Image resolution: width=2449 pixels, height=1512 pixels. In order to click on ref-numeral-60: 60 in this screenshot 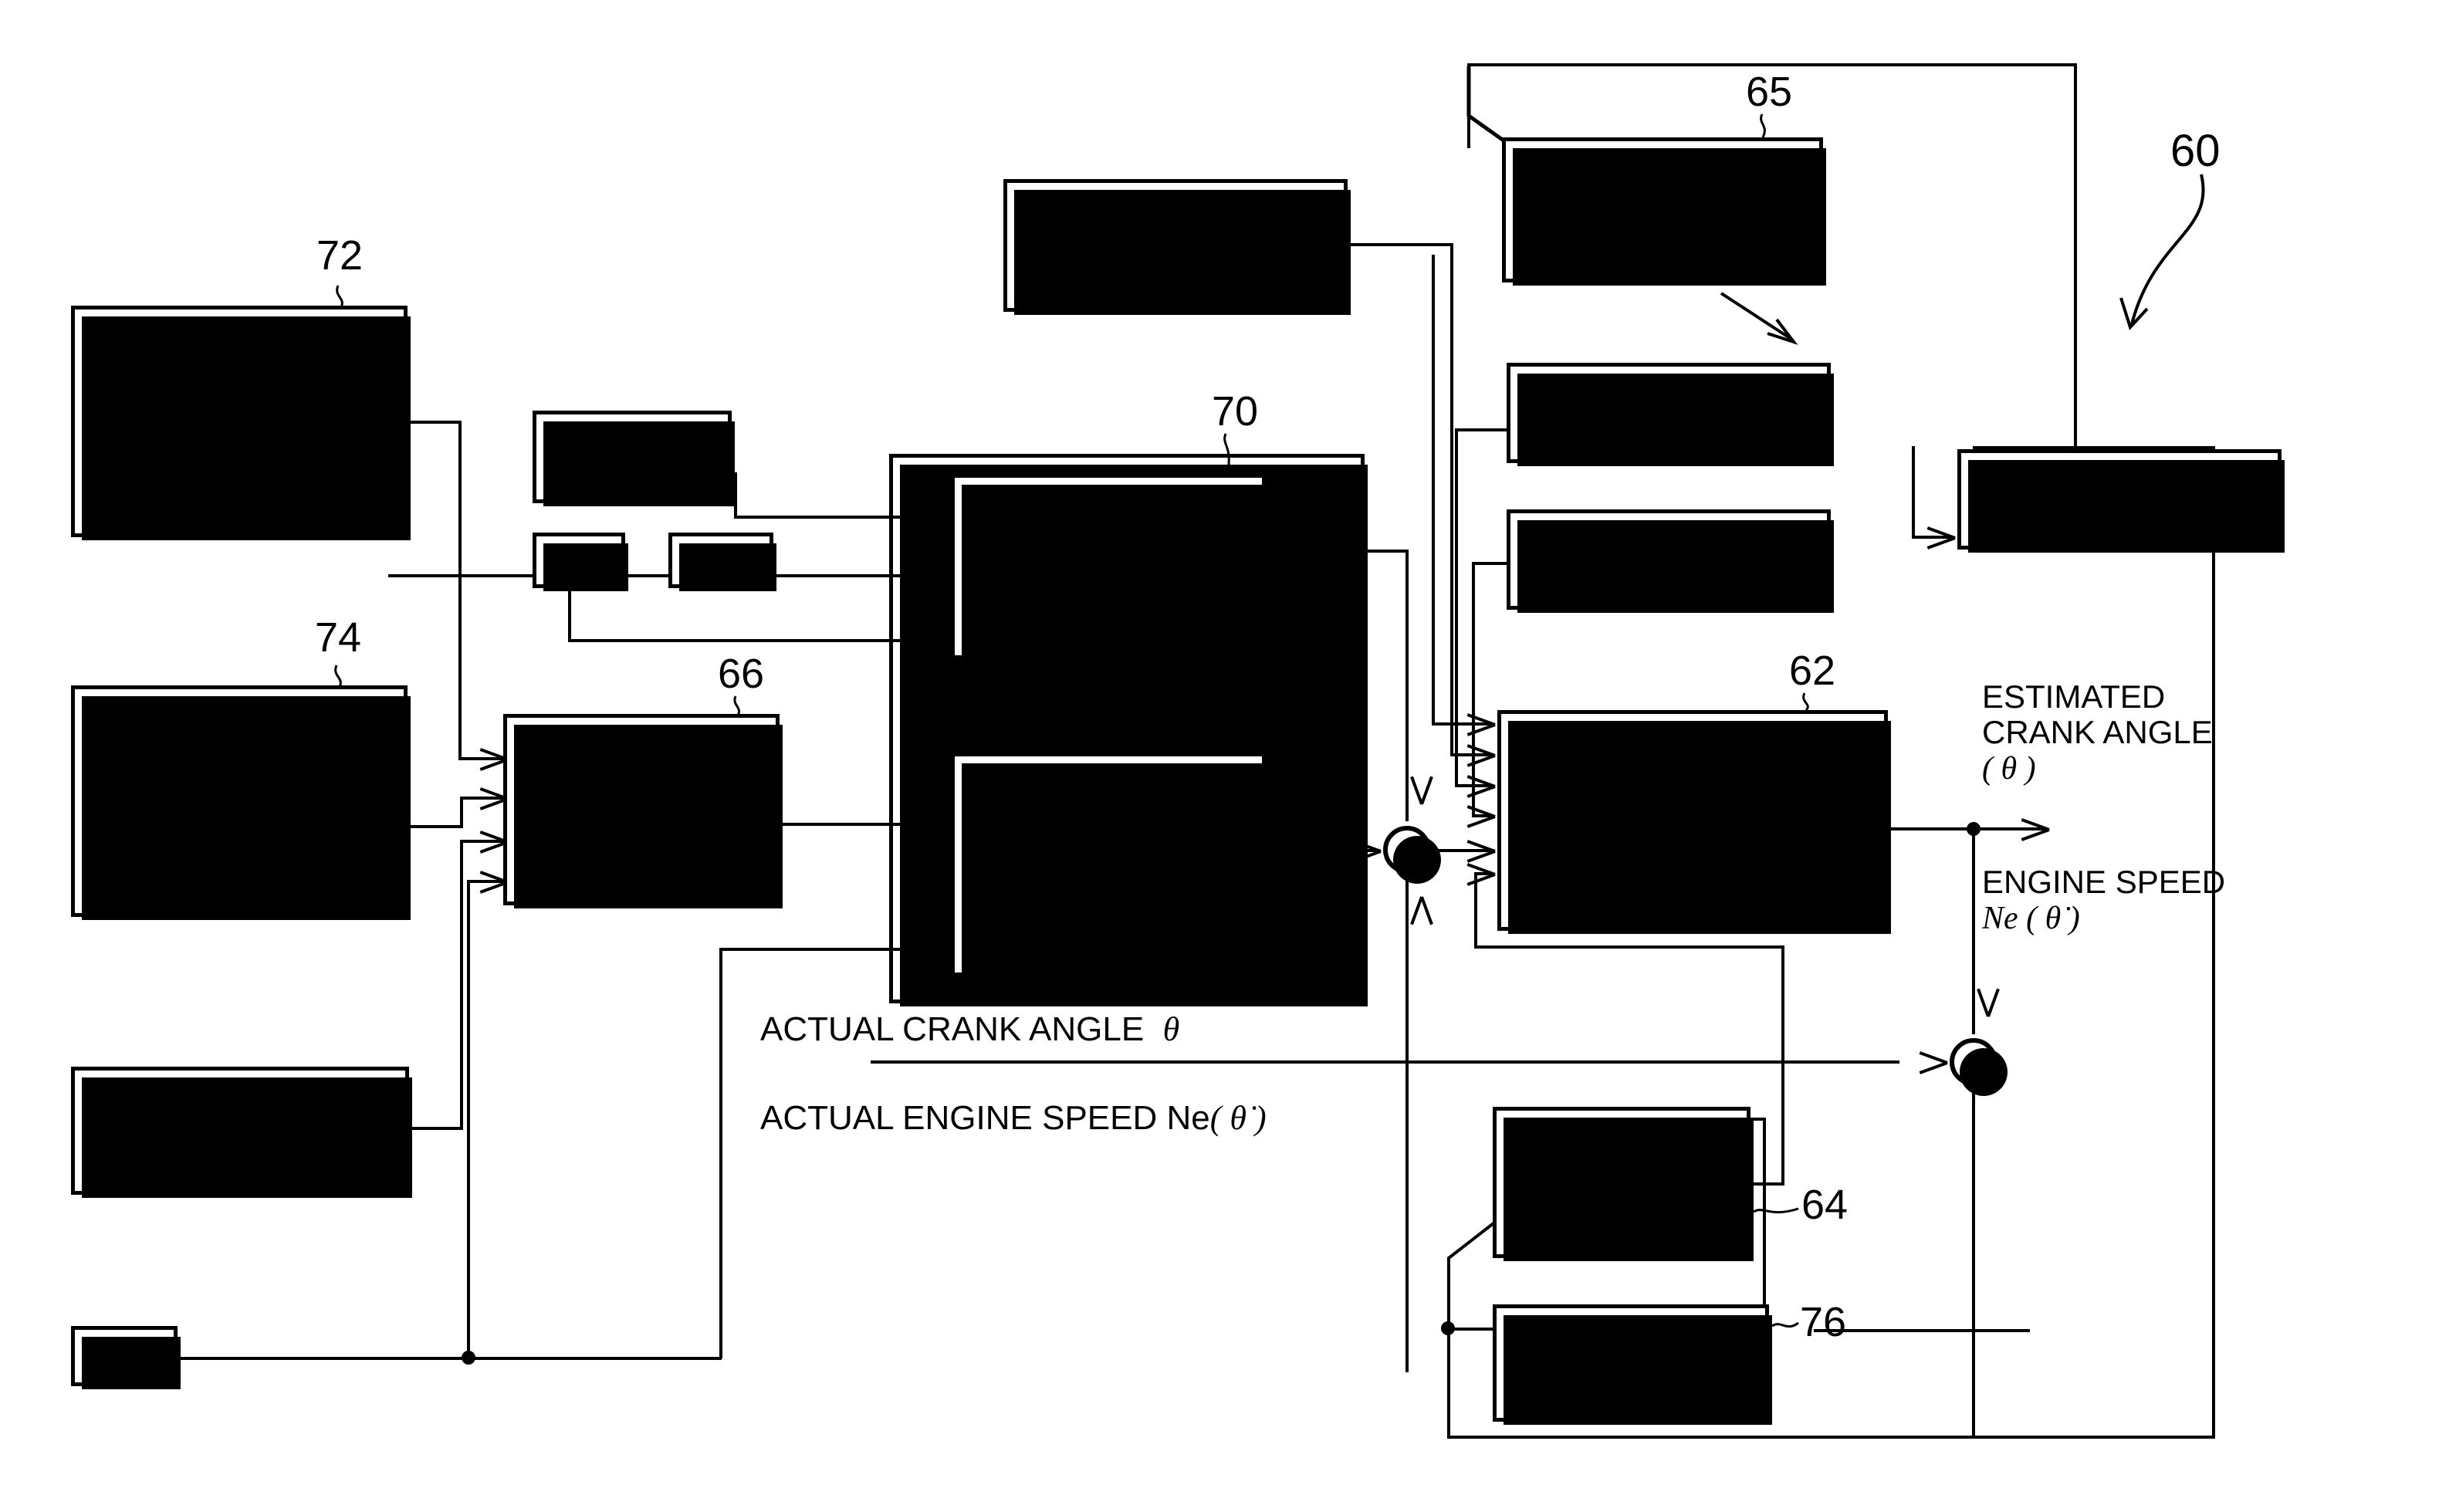, I will do `click(2195, 151)`.